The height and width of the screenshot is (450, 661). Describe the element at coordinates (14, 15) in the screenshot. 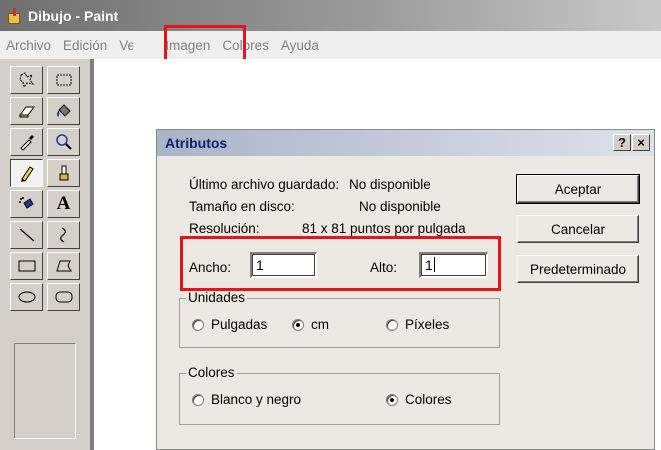

I see `paint-app-icon` at that location.